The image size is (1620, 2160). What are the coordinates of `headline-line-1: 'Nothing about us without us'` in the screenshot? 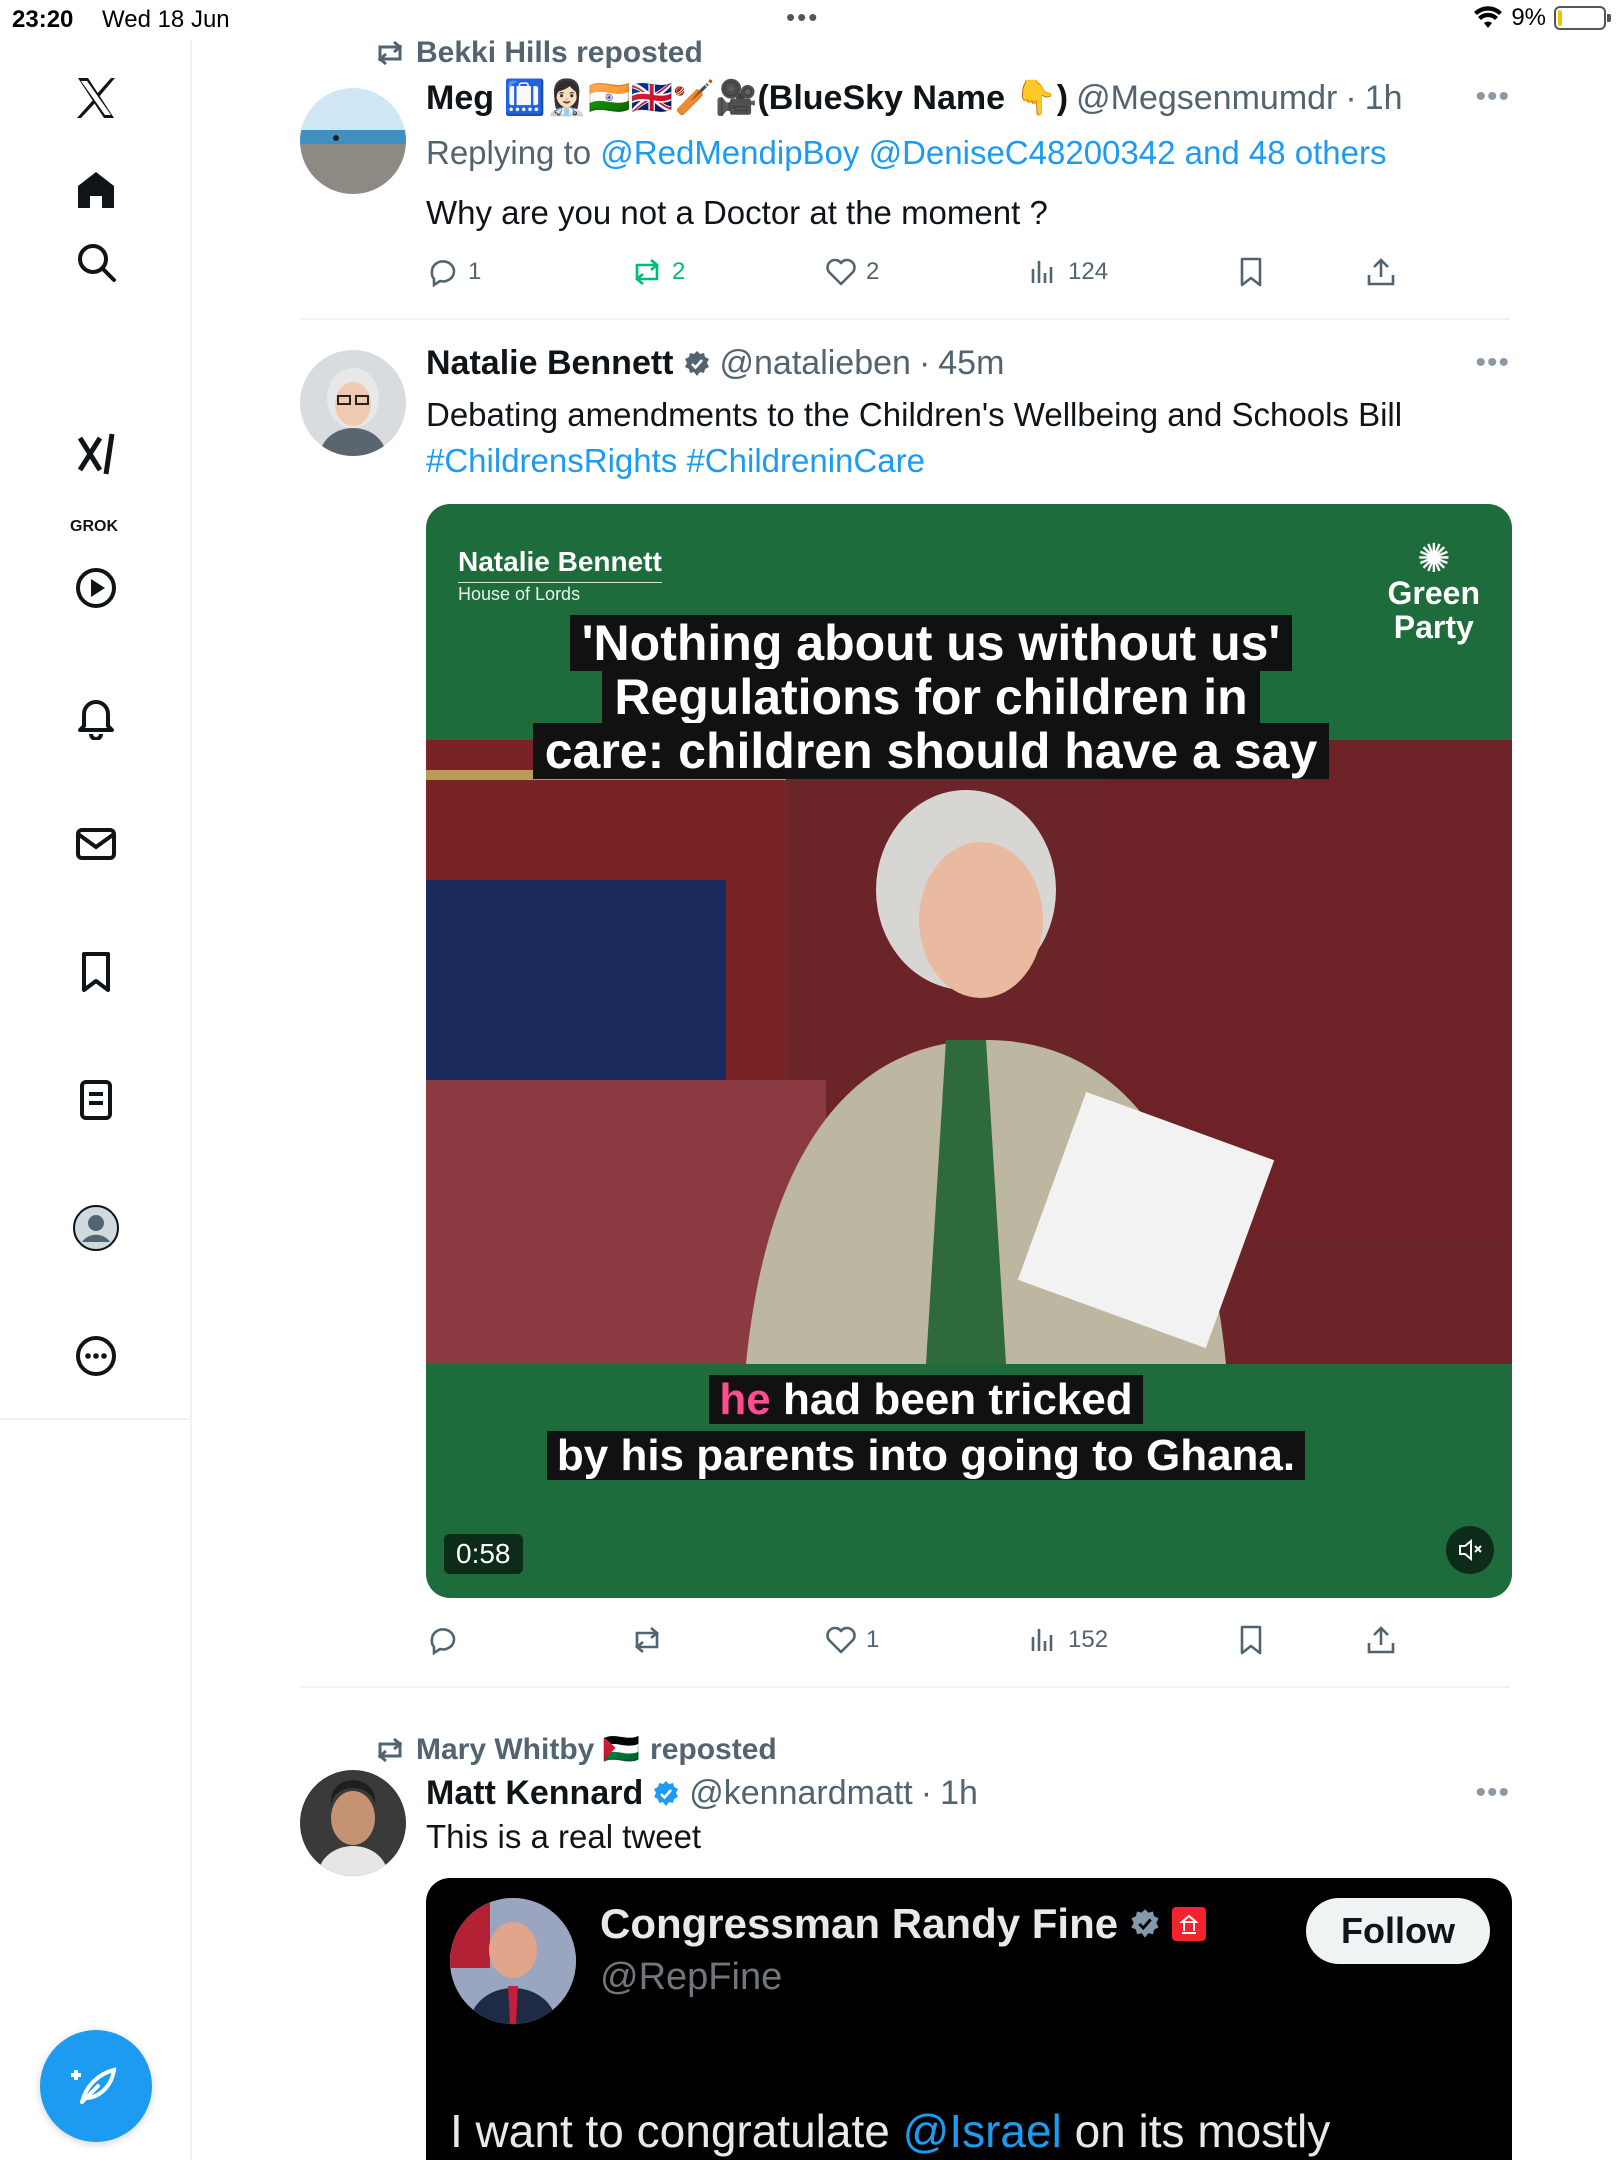 It's located at (931, 643).